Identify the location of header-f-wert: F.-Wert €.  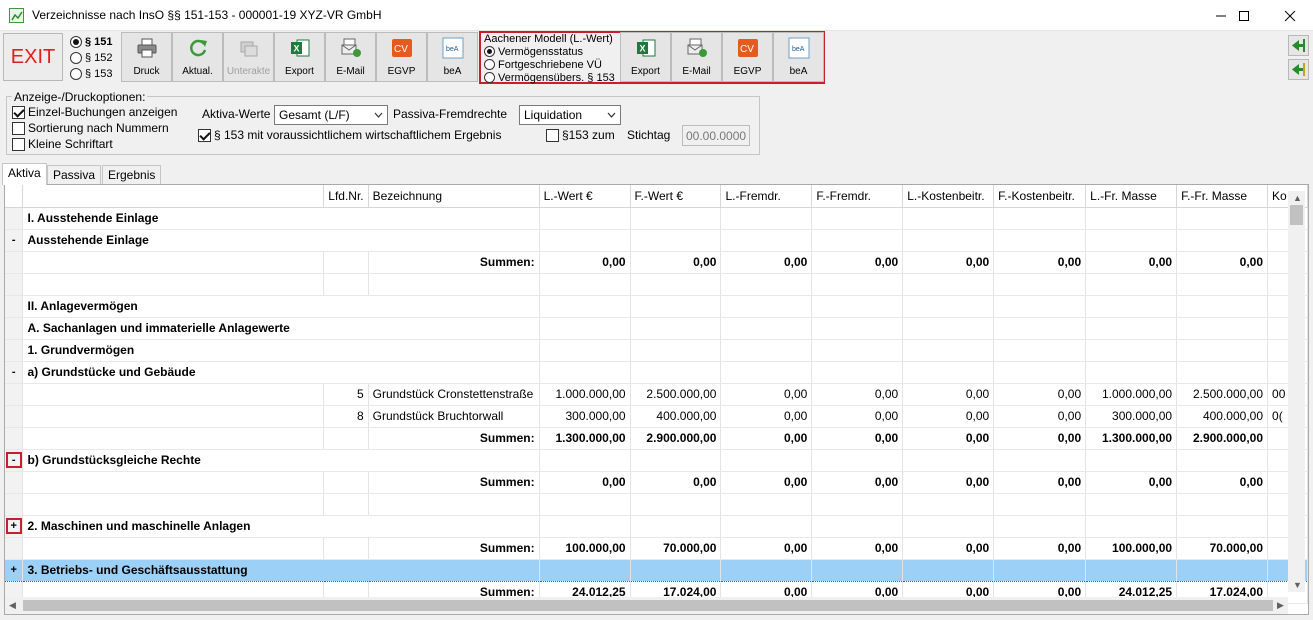
(676, 196).